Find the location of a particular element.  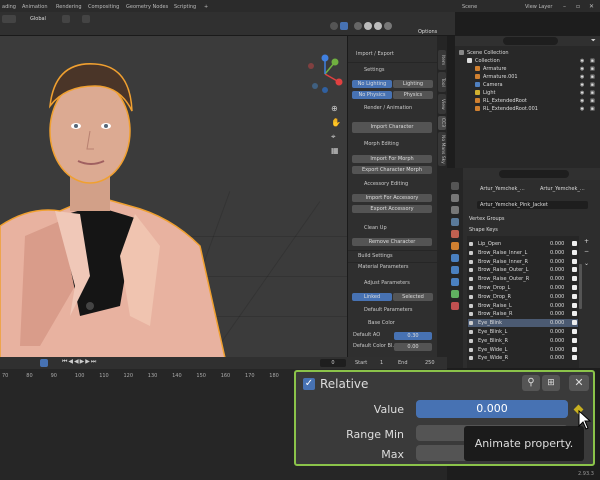

workspace-tab-rendering: Rendering is located at coordinates (69, 7).